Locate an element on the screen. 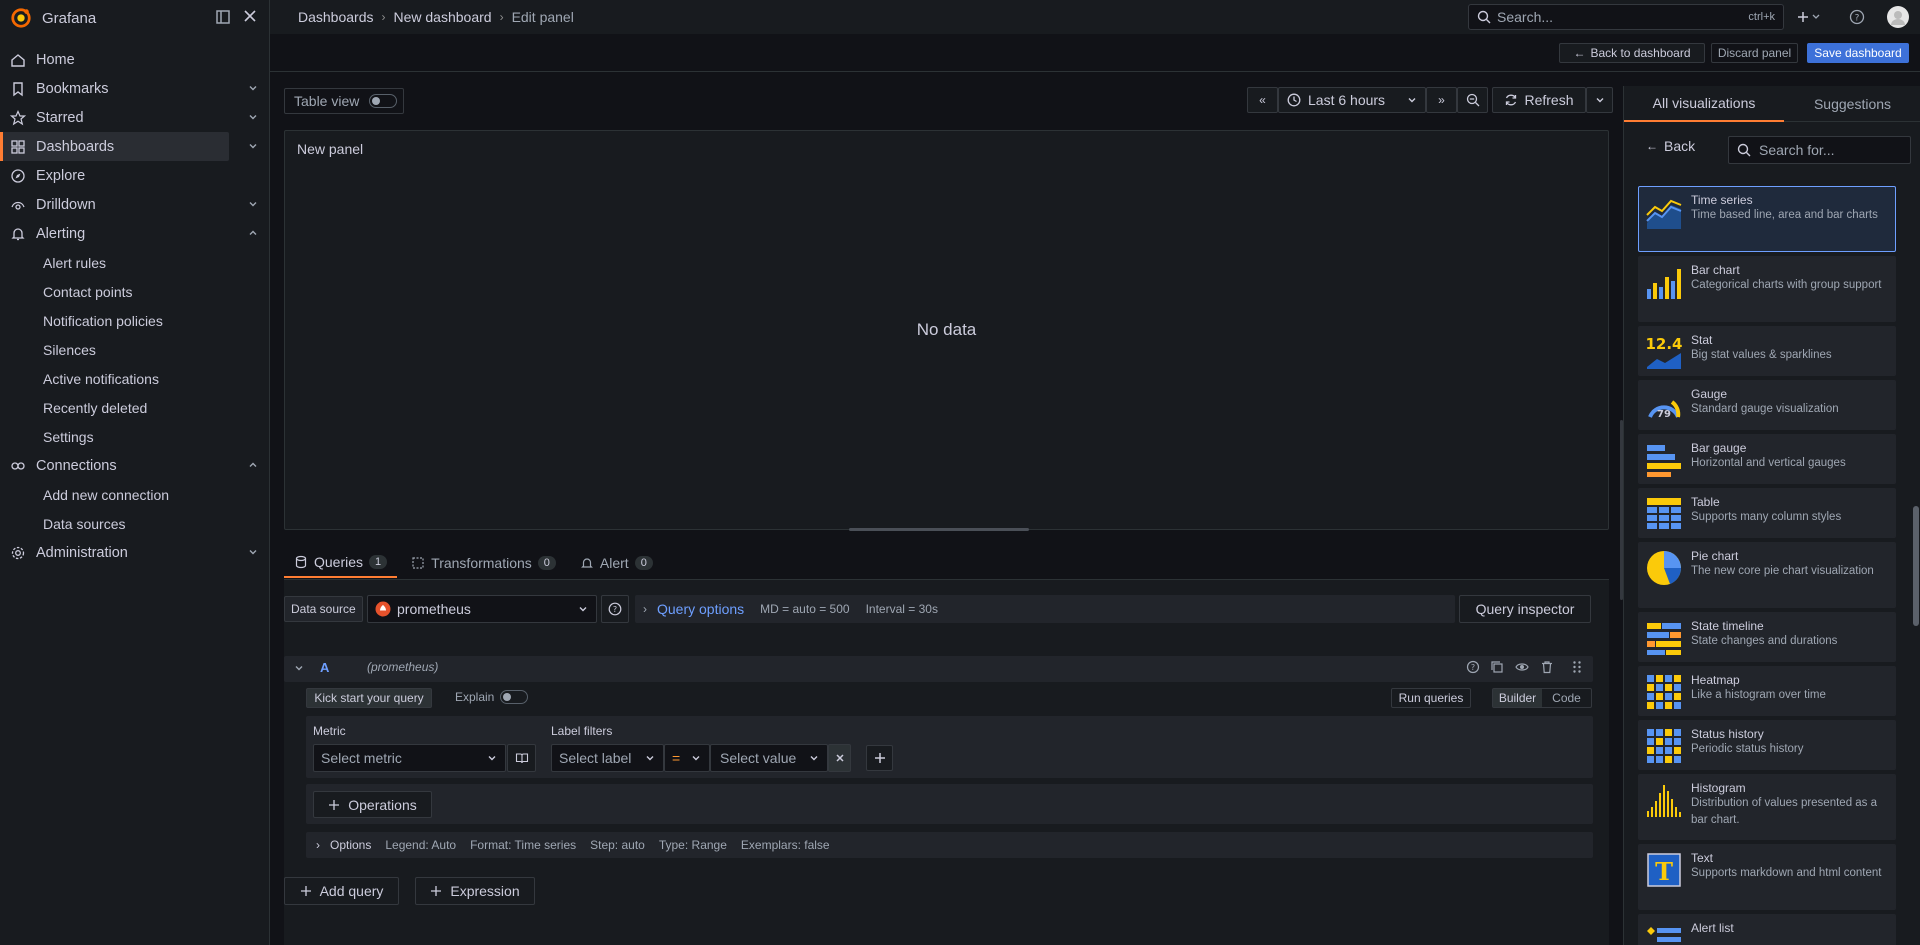 Image resolution: width=1920 pixels, height=945 pixels. drag-handle-icon is located at coordinates (1577, 667).